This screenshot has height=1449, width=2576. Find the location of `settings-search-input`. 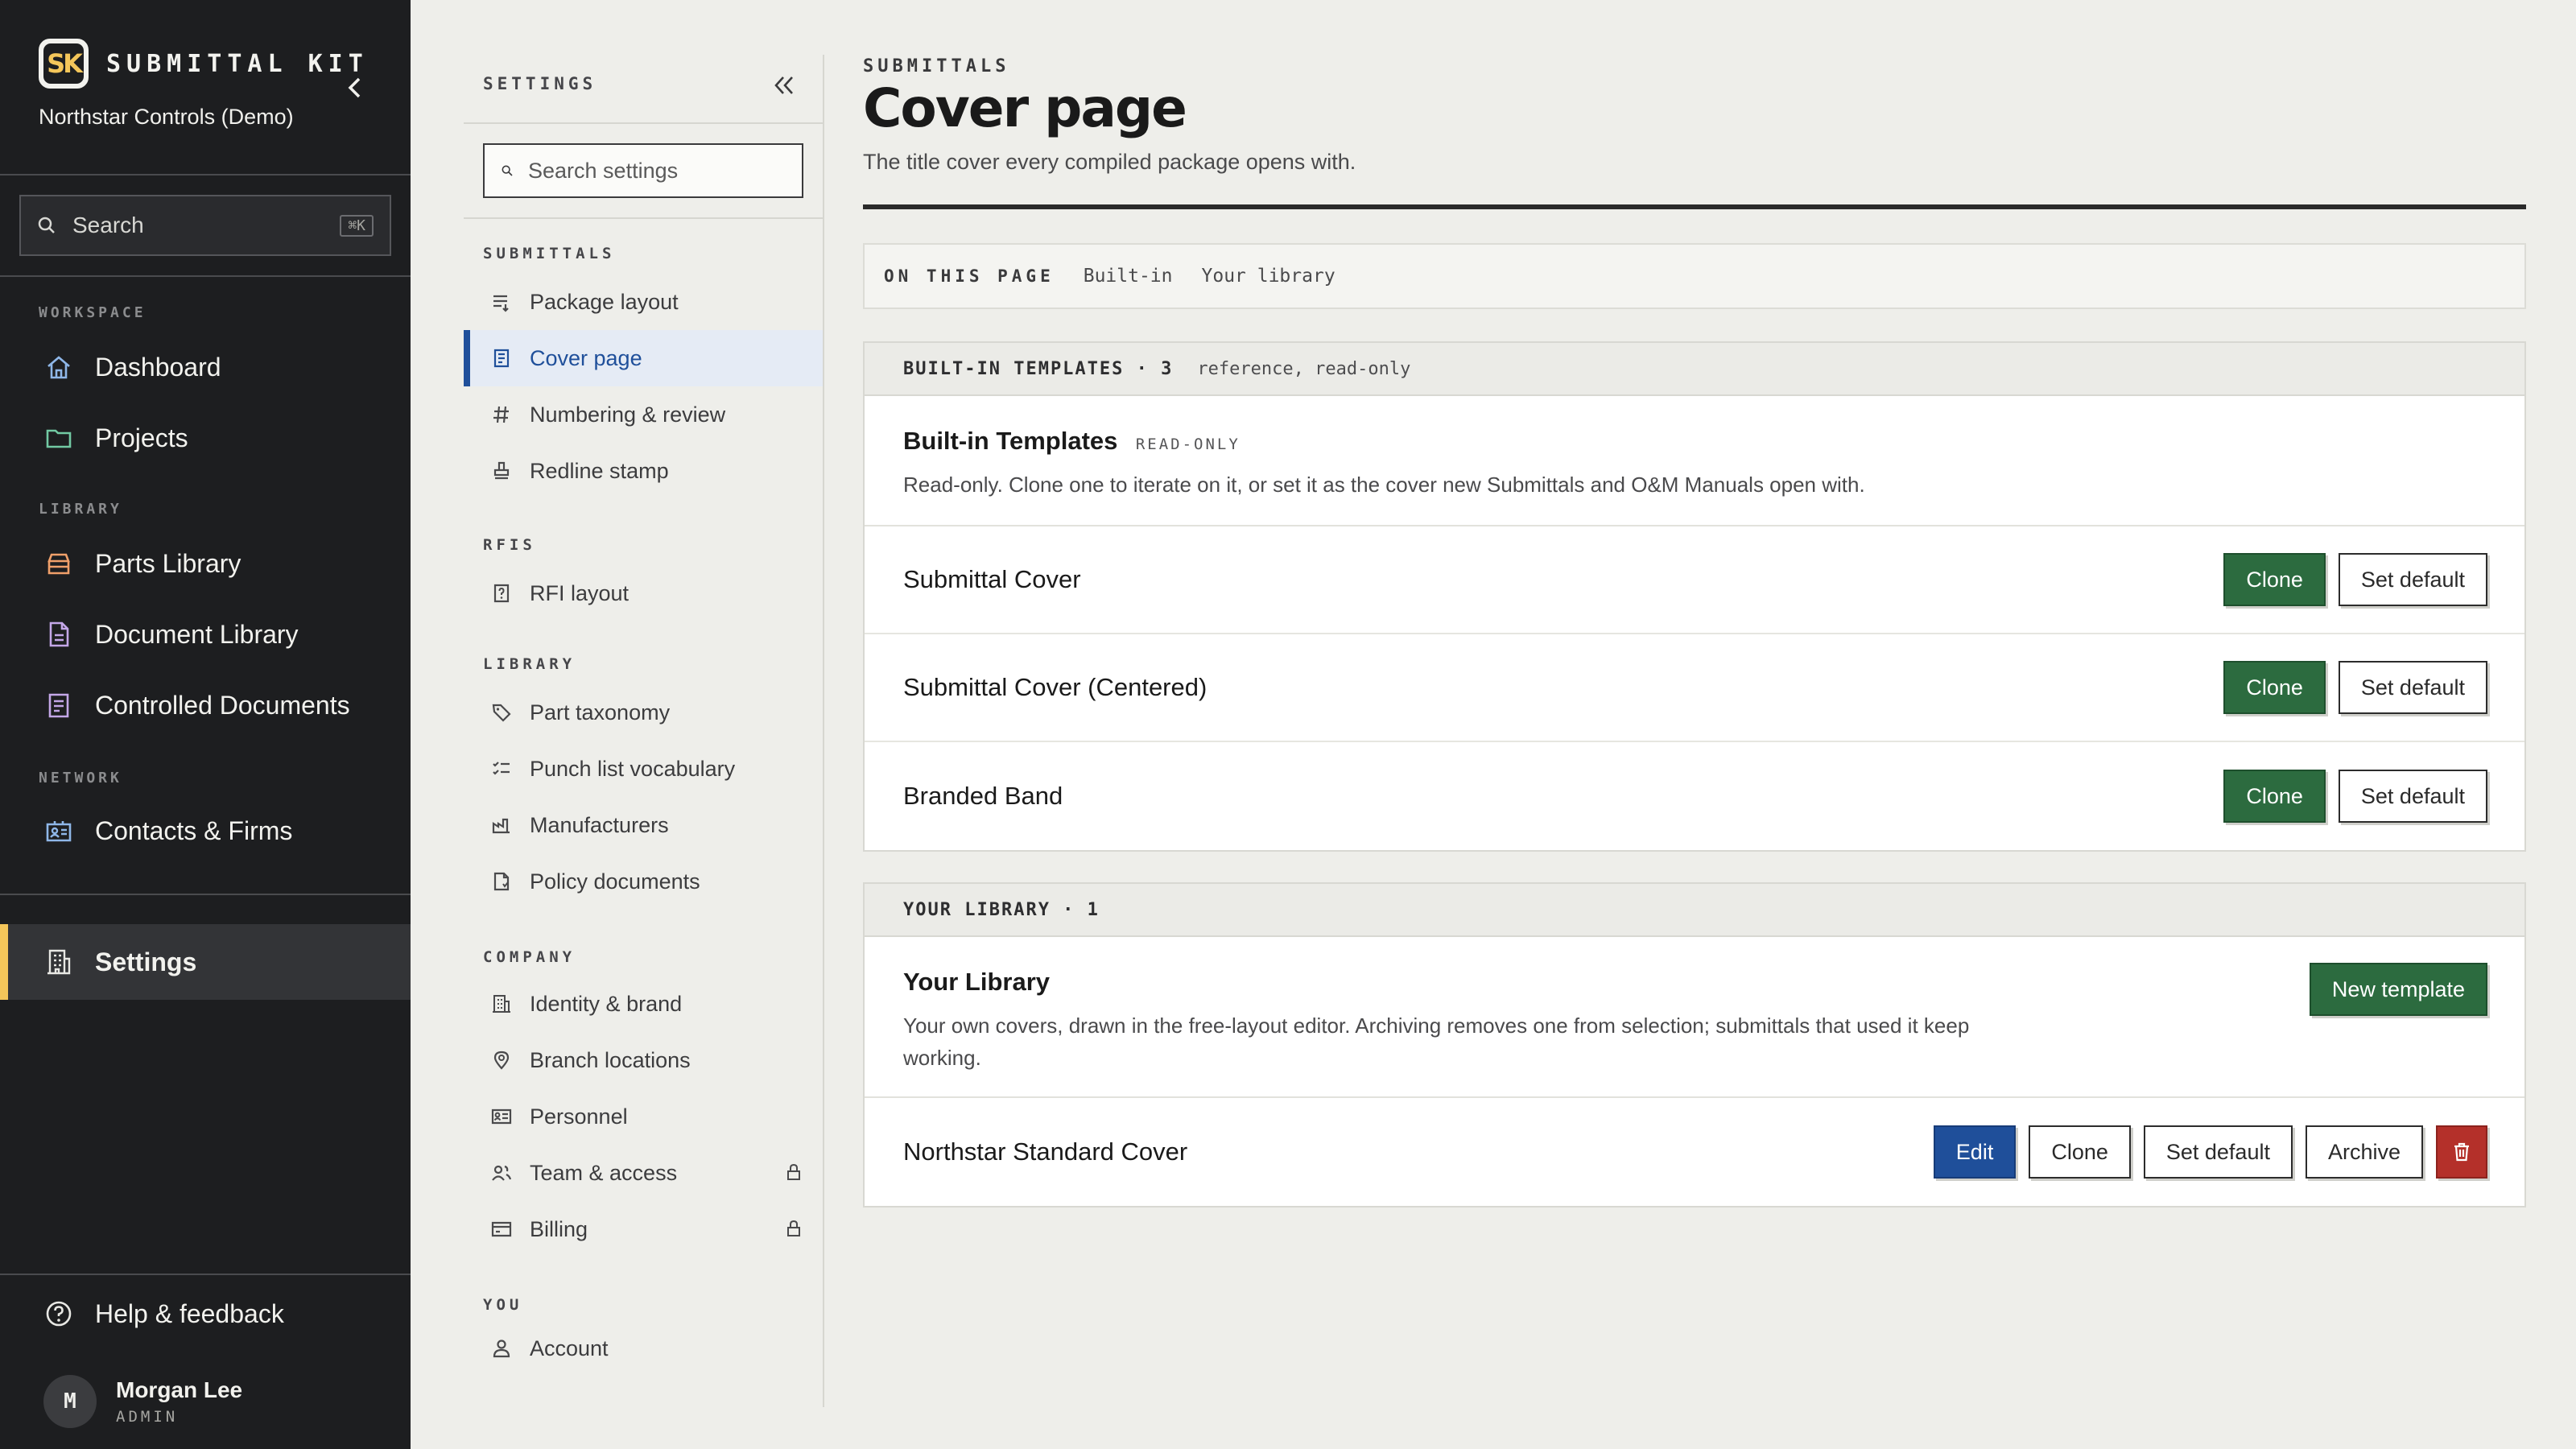

settings-search-input is located at coordinates (657, 171).